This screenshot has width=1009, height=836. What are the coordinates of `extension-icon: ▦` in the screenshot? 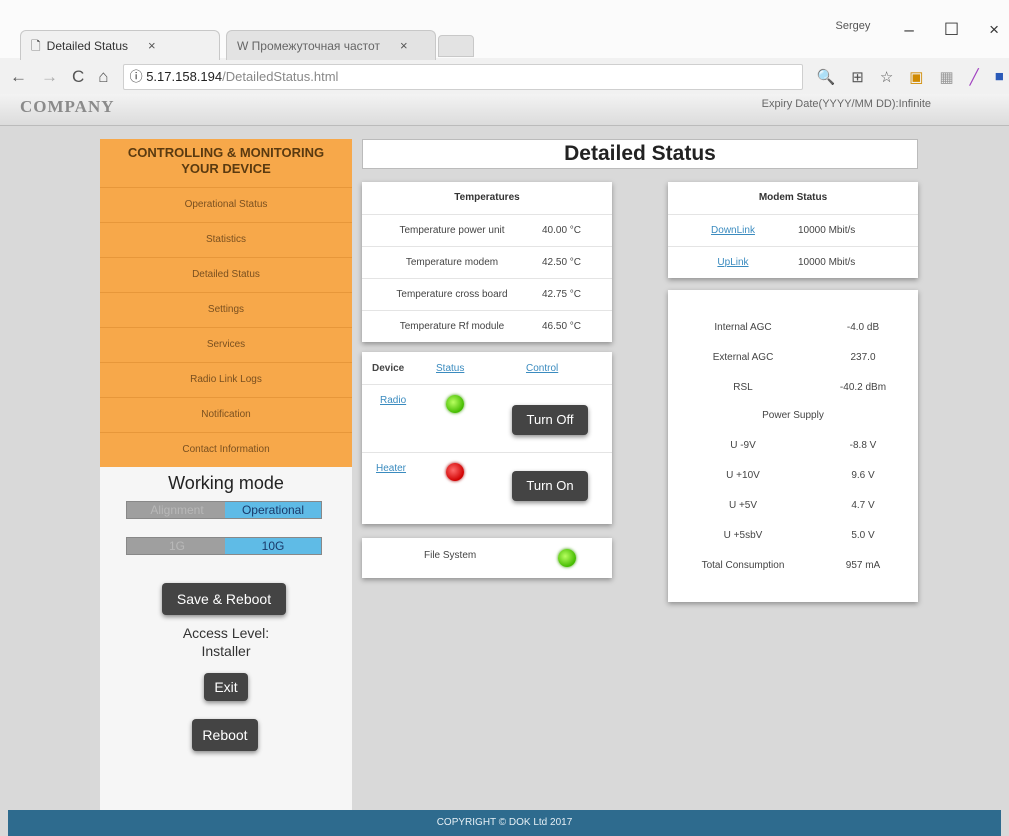 It's located at (946, 77).